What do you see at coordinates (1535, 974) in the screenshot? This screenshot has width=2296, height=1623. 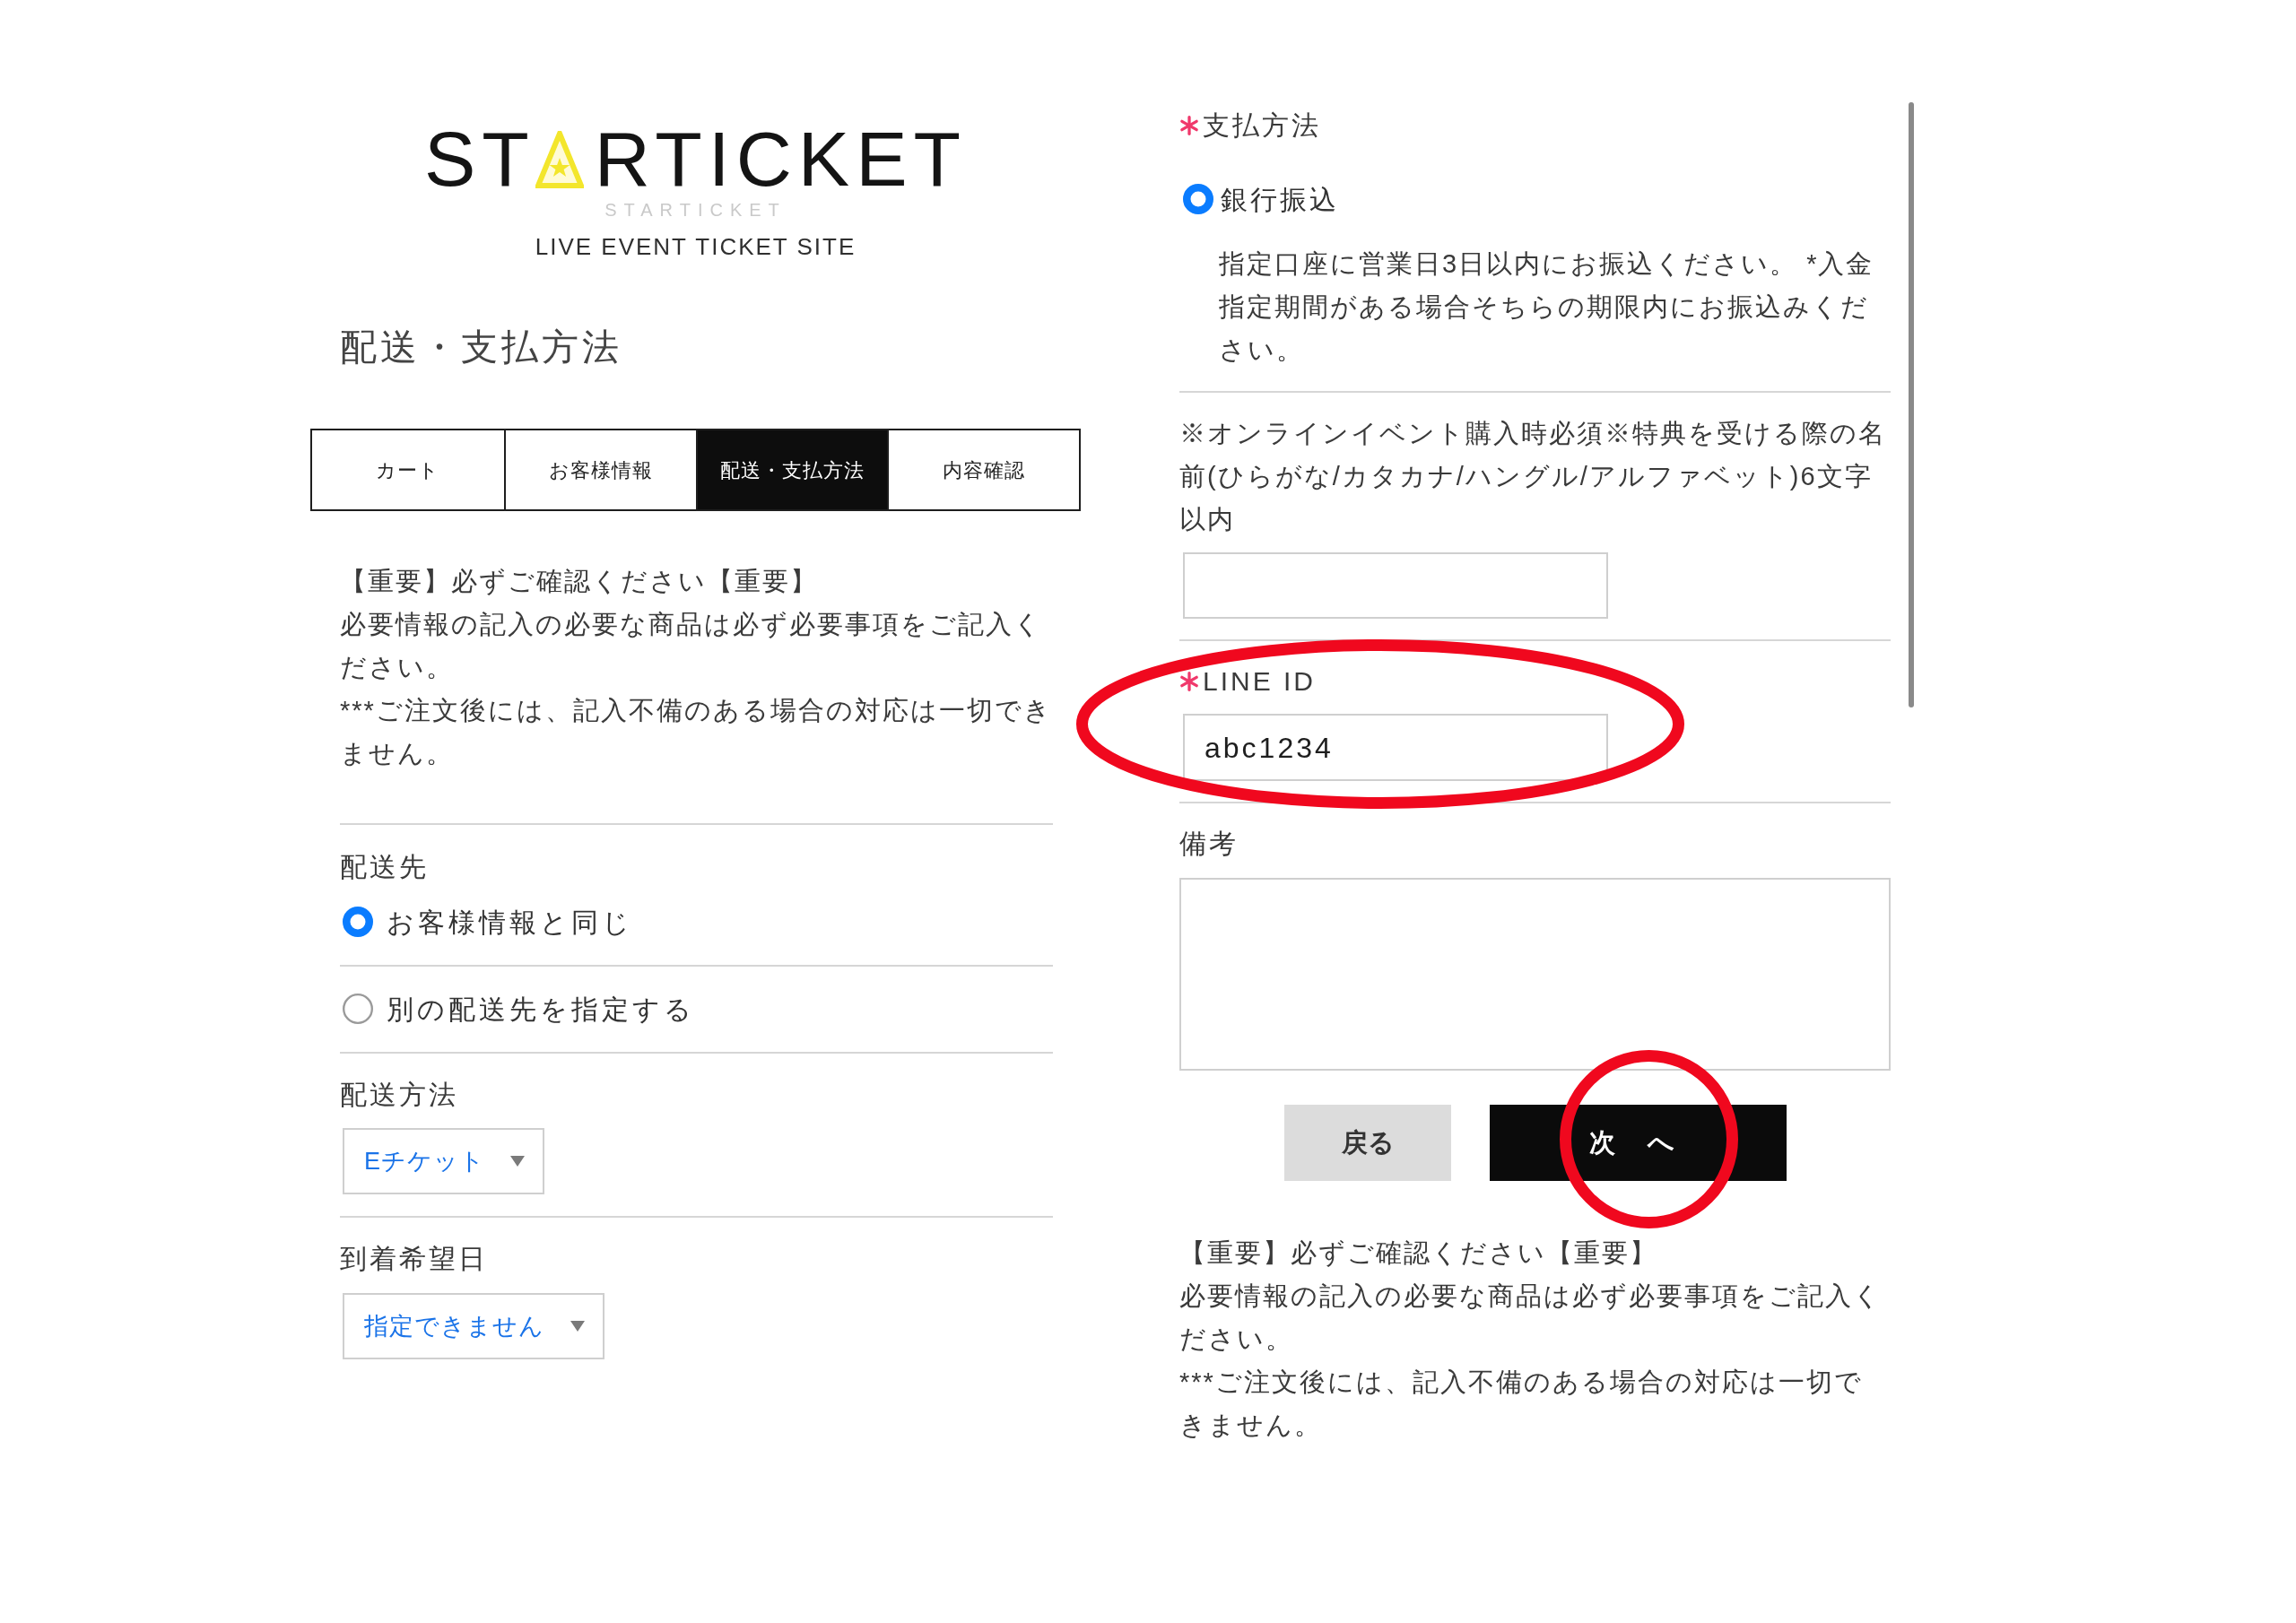 I see `textarea-field` at bounding box center [1535, 974].